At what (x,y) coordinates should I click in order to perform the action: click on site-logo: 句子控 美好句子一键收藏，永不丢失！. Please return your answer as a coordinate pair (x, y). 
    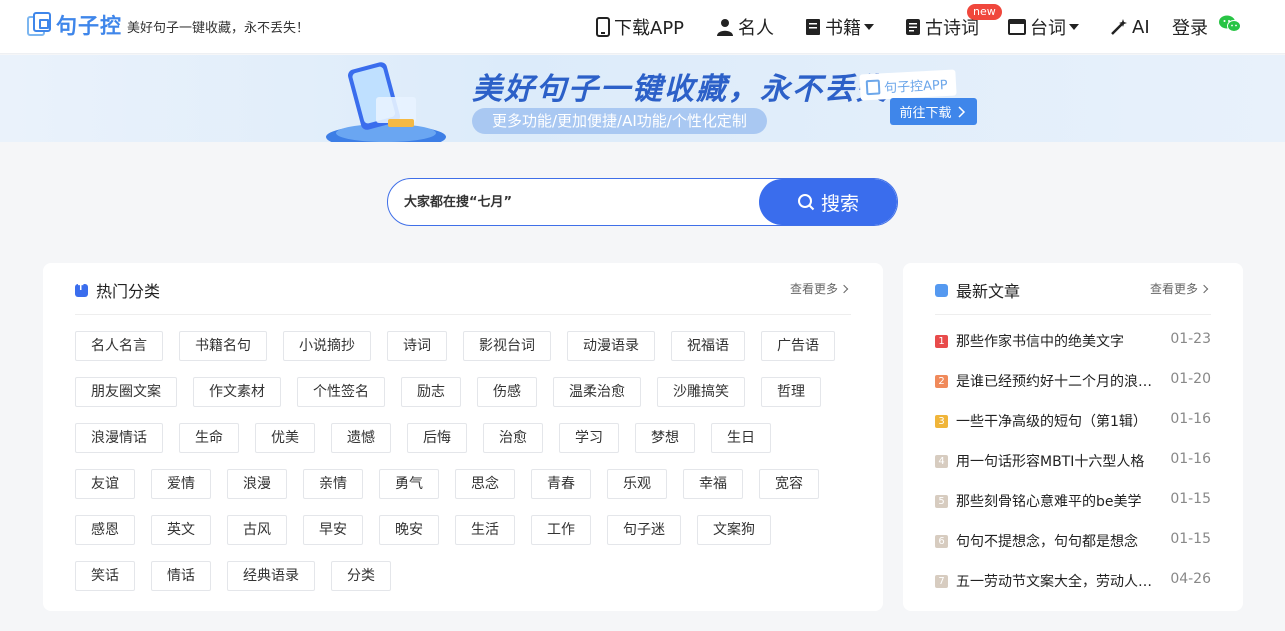
    Looking at the image, I should click on (168, 25).